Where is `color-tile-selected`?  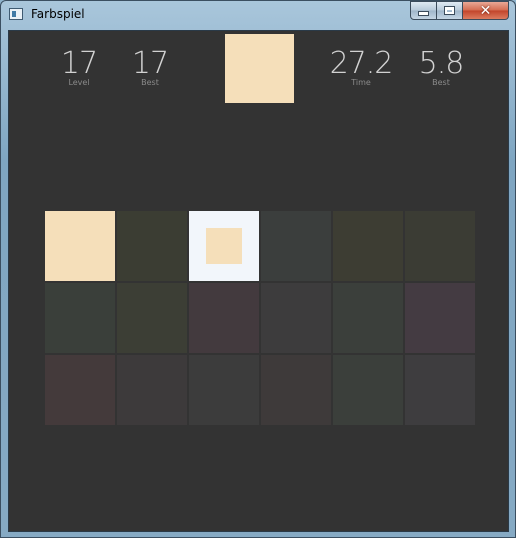
color-tile-selected is located at coordinates (224, 246).